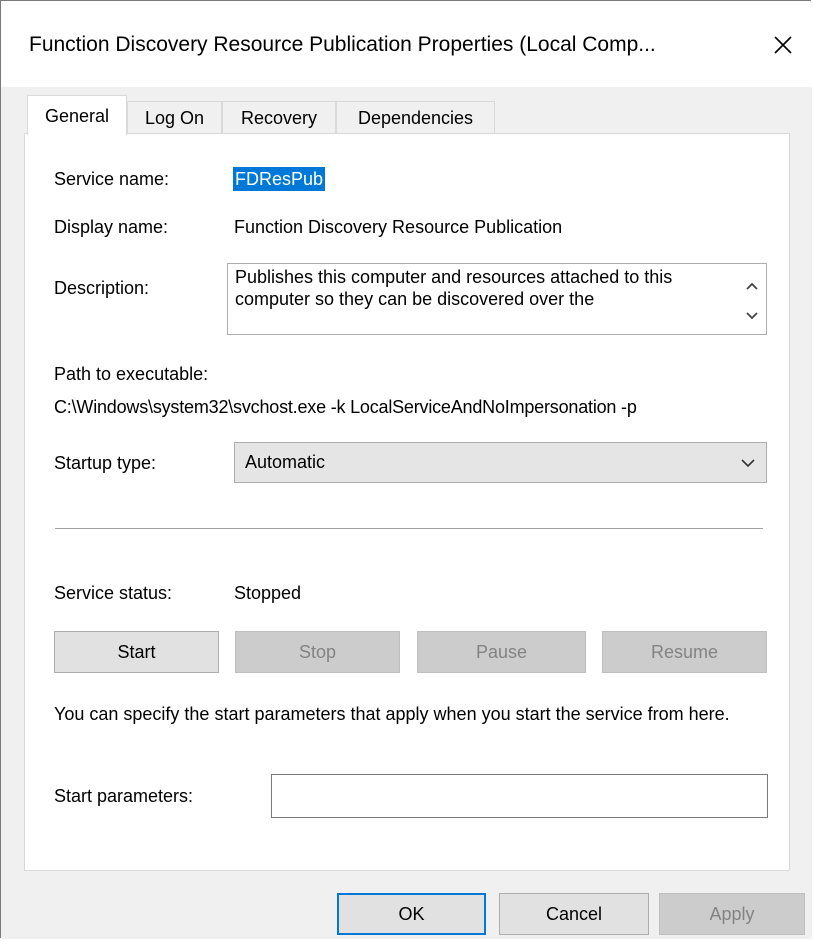 The width and height of the screenshot is (813, 940). I want to click on tab-general: General, so click(77, 115).